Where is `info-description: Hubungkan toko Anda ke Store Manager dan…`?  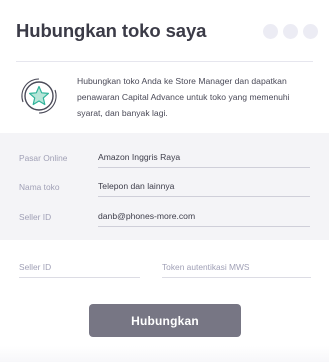 info-description: Hubungkan toko Anda ke Store Manager dan… is located at coordinates (183, 97).